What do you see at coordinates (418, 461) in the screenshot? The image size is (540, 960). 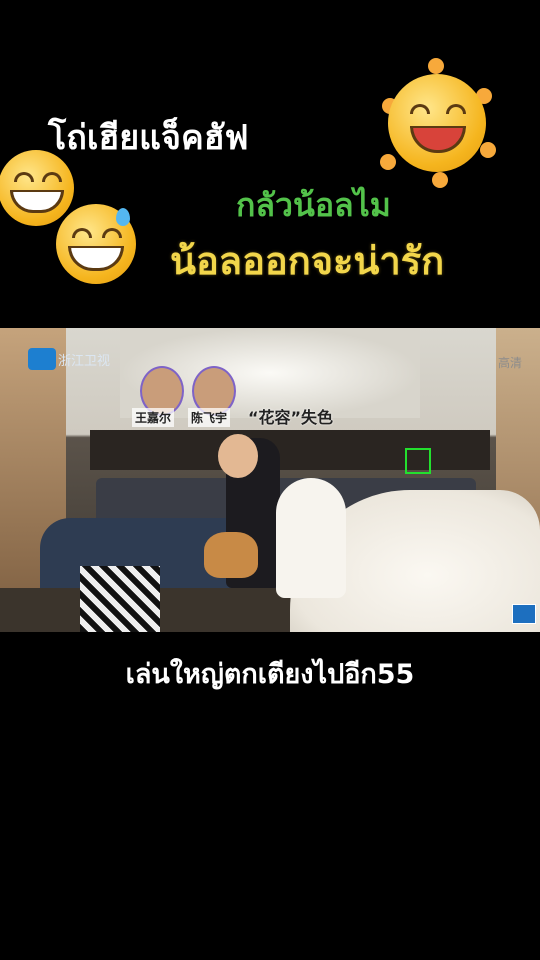 I see `face-detection-box` at bounding box center [418, 461].